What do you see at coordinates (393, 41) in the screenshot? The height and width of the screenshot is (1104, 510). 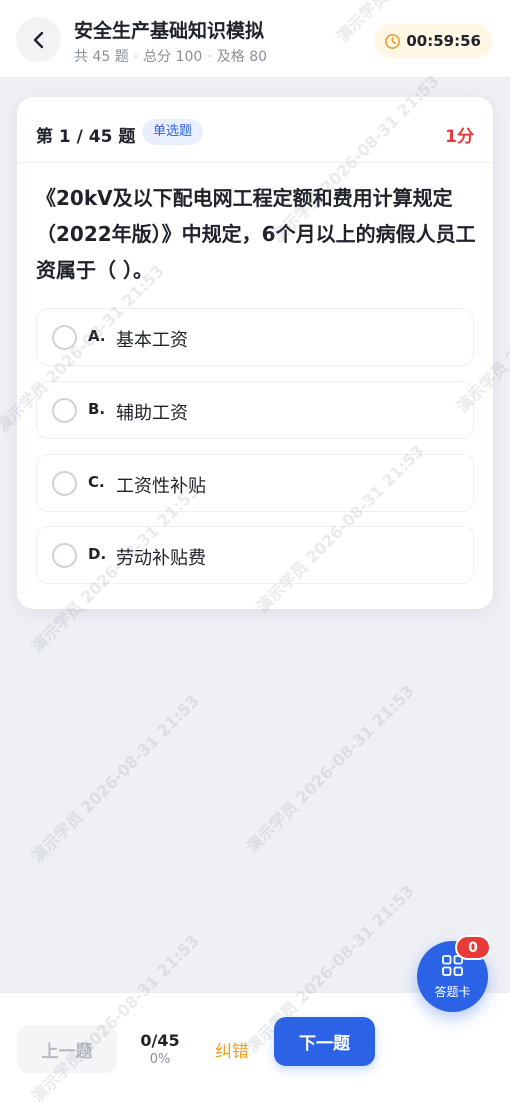 I see `clock-icon` at bounding box center [393, 41].